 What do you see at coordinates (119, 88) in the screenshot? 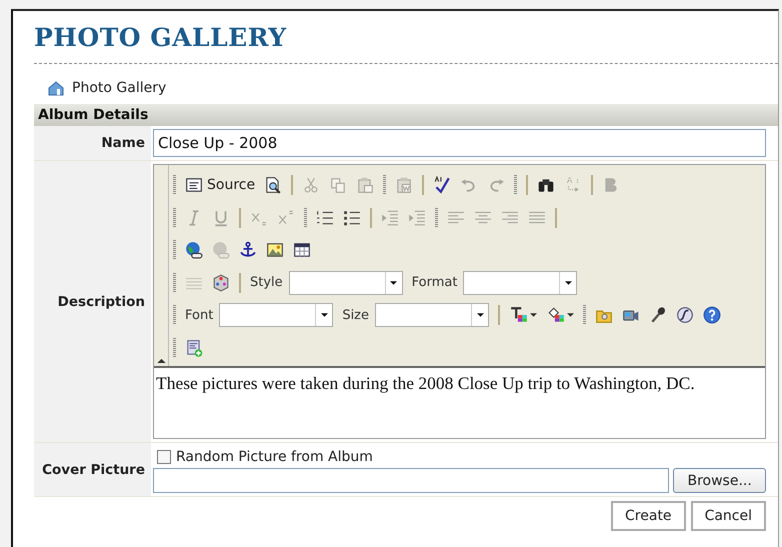
I see `breadcrumb-link: Photo Gallery` at bounding box center [119, 88].